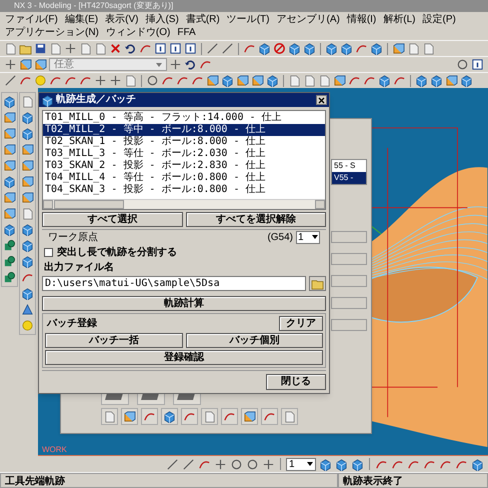  Describe the element at coordinates (301, 323) in the screenshot. I see `clear-button: クリア` at that location.